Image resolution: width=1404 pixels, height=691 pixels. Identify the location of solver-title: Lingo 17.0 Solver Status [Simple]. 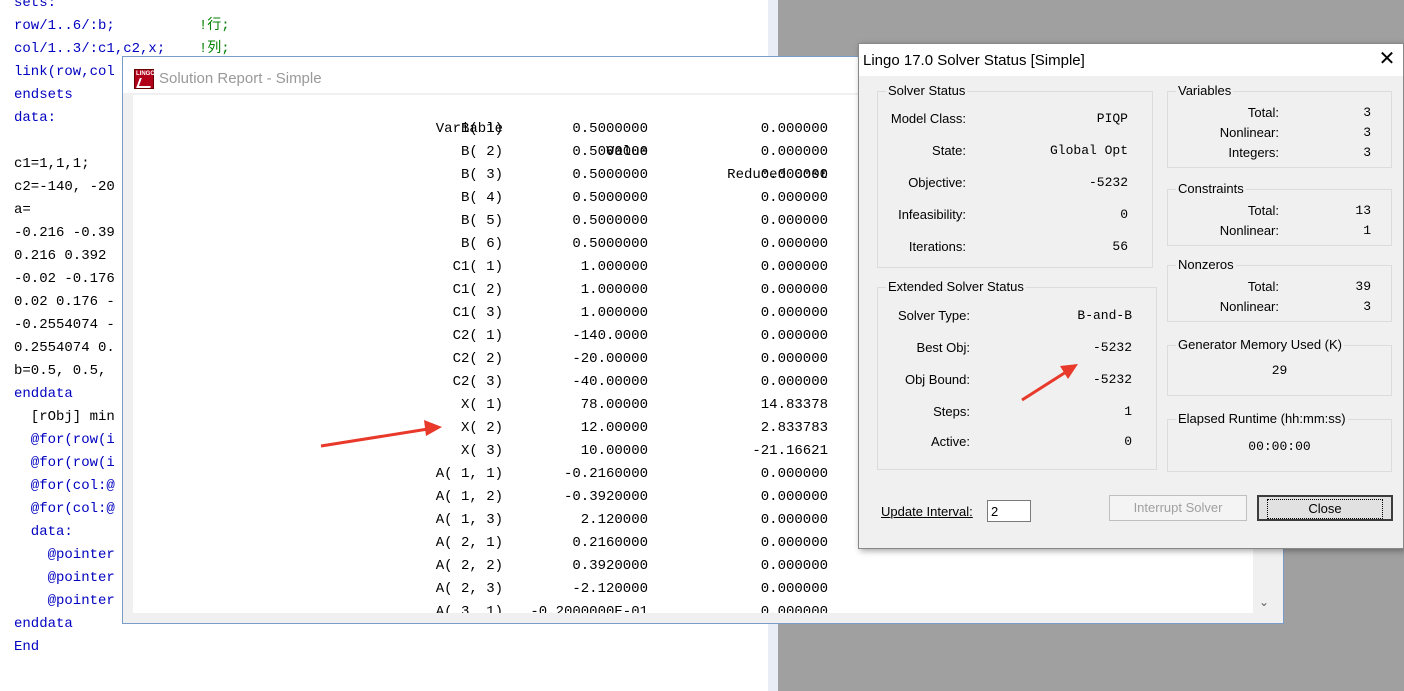
(974, 60).